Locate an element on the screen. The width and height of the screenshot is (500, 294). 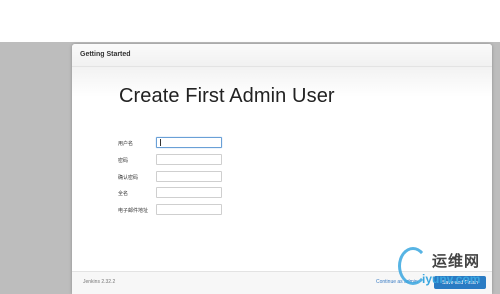
form-row-confirm-password: 确认密码 is located at coordinates (268, 179).